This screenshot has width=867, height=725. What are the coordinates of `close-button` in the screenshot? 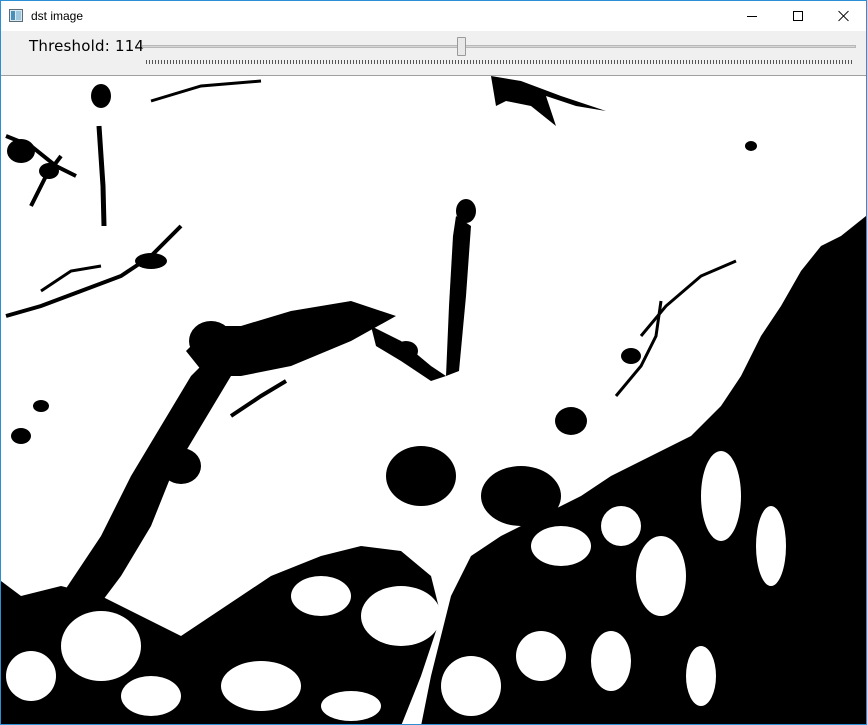 It's located at (843, 16).